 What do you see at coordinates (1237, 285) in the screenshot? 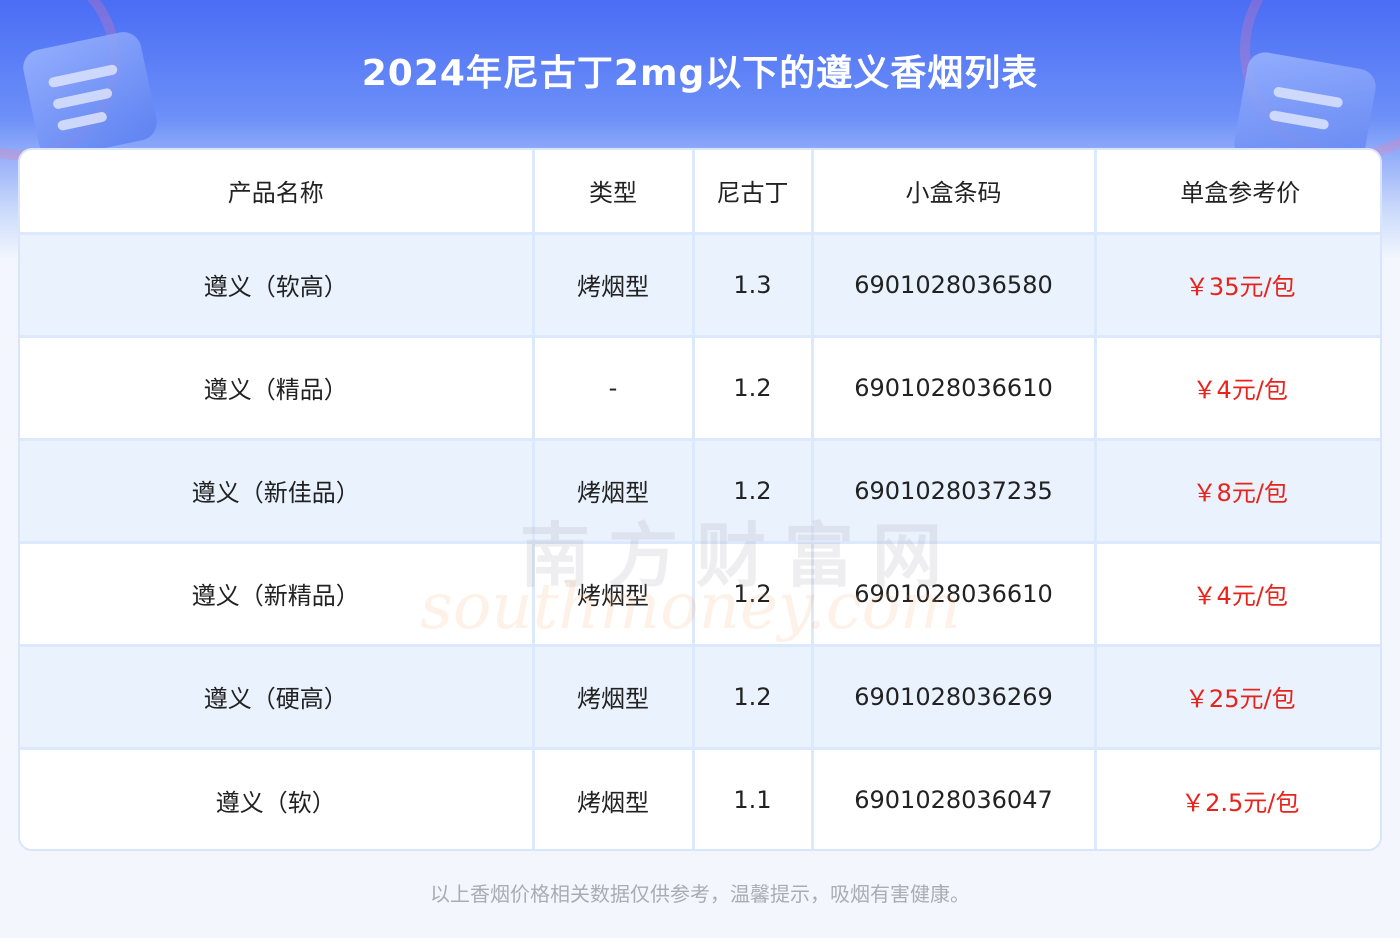
I see `product-price: ￥35元/包` at bounding box center [1237, 285].